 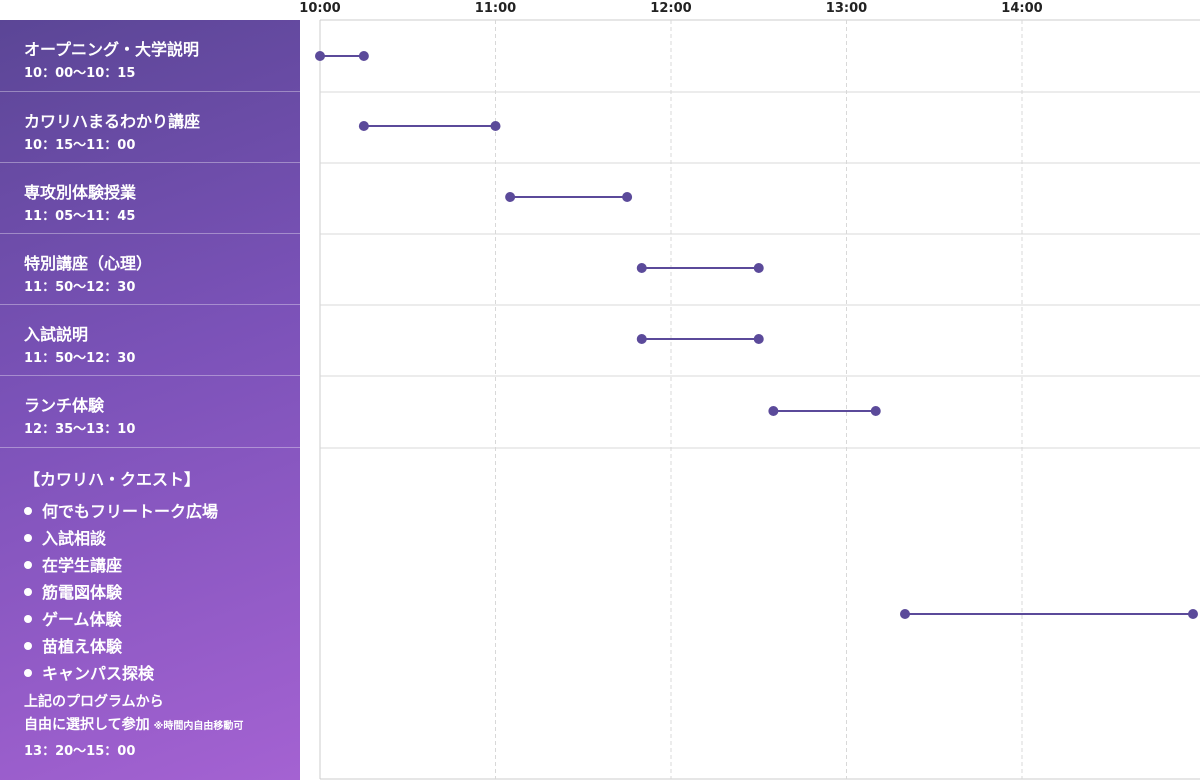 I want to click on x-tick-label: 11:00, so click(x=495, y=8).